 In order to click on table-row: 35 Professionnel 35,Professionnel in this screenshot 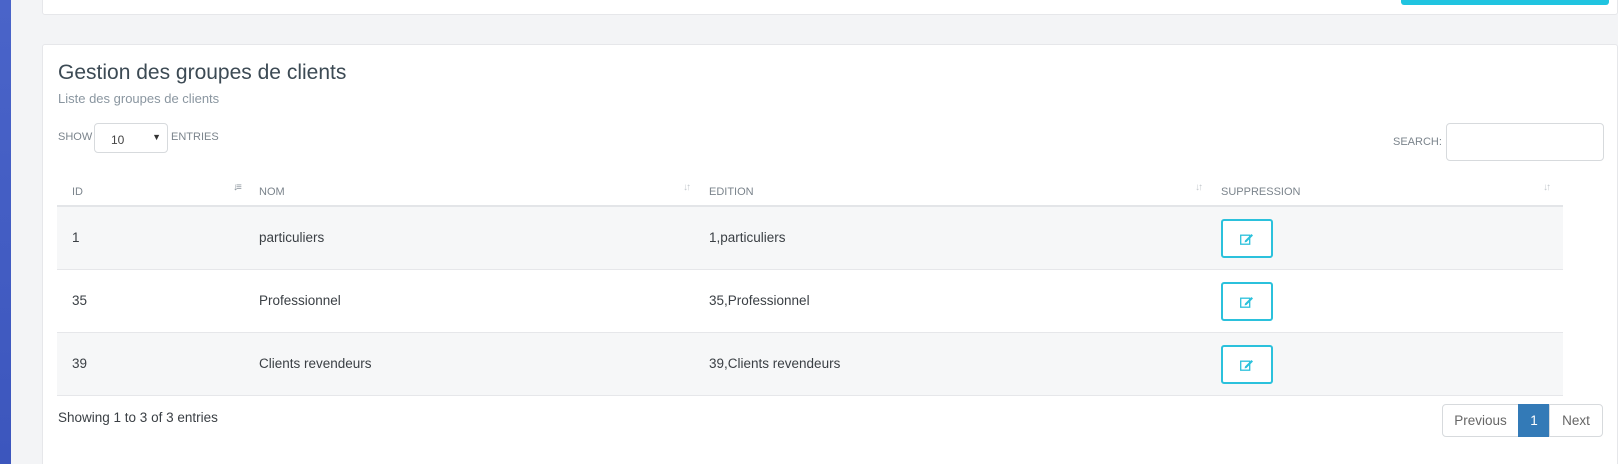, I will do `click(810, 301)`.